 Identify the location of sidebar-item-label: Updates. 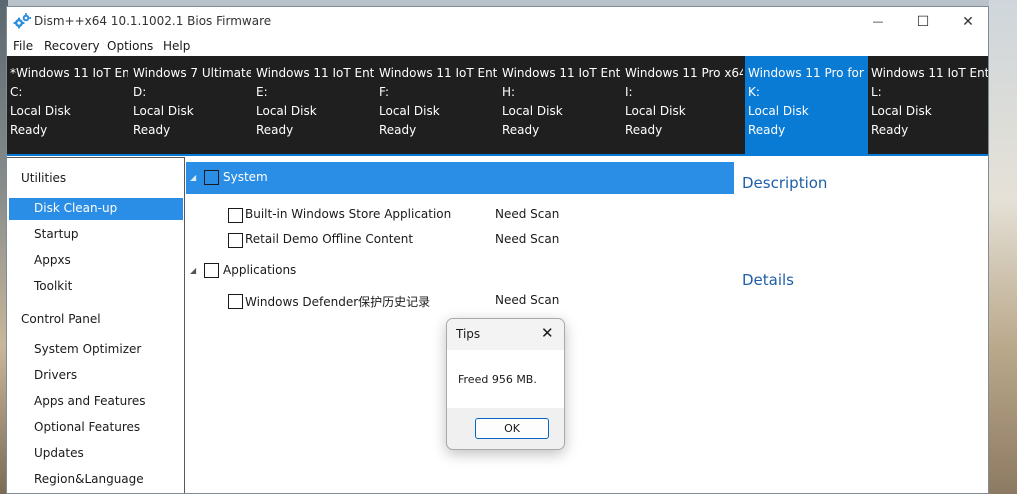
(59, 453).